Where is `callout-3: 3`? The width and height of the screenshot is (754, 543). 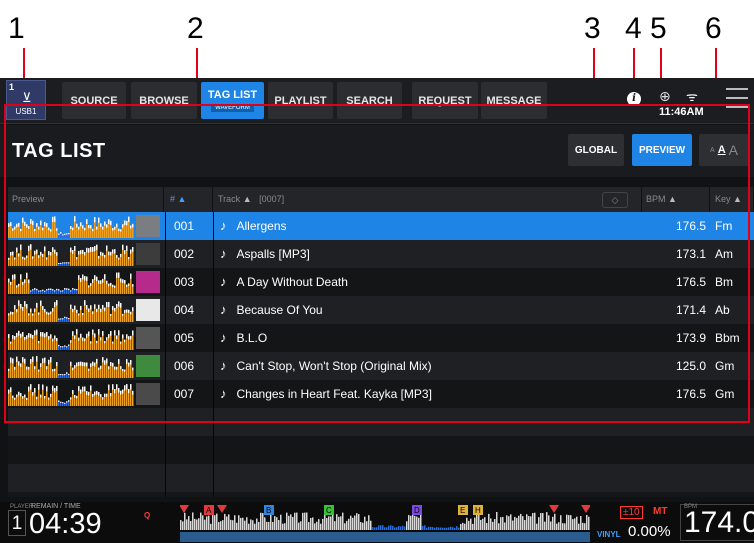
callout-3: 3 is located at coordinates (592, 28).